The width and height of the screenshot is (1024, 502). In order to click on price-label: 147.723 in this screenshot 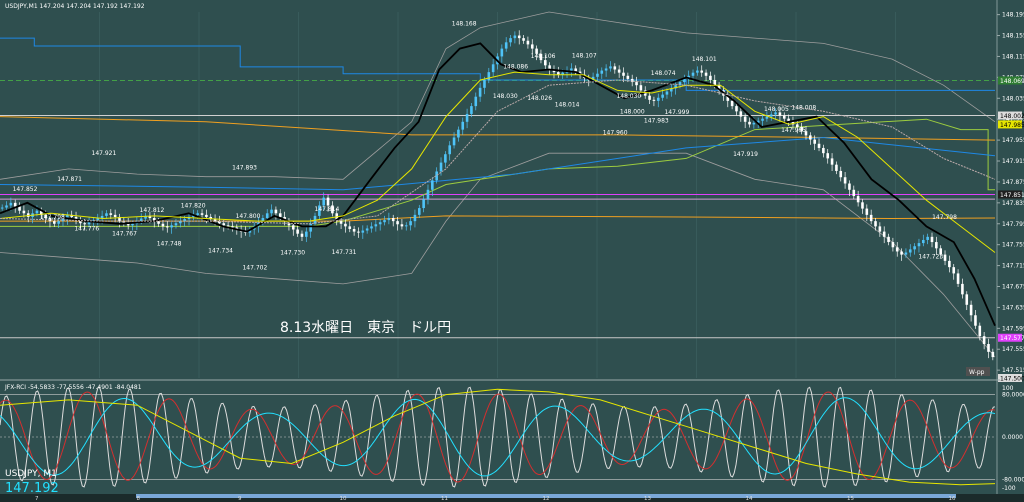, I will do `click(930, 256)`.